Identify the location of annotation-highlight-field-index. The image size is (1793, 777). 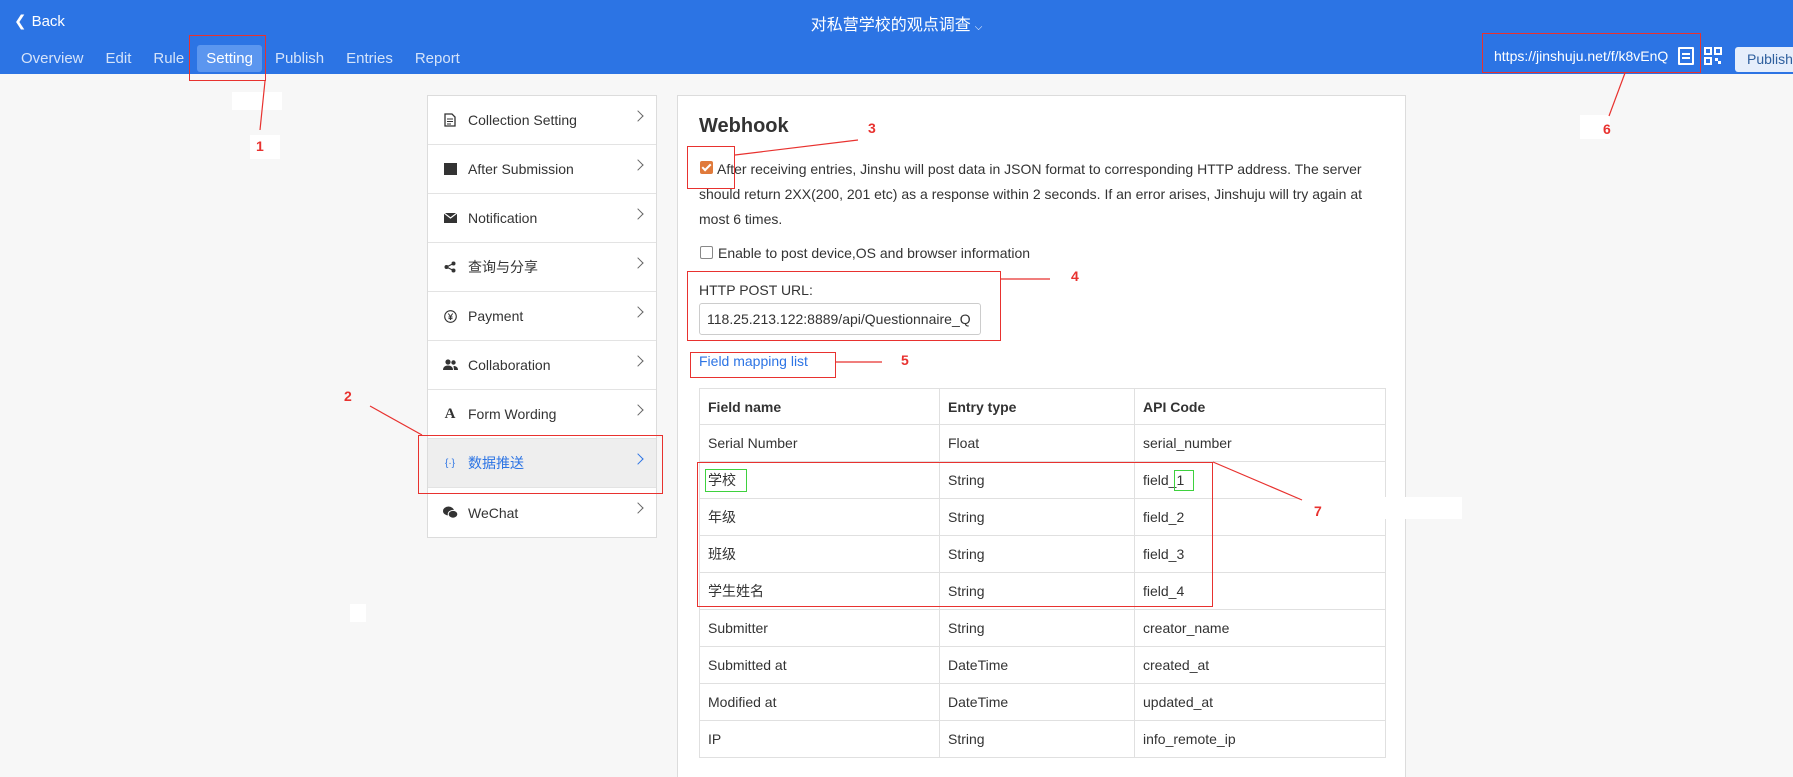
(1184, 480).